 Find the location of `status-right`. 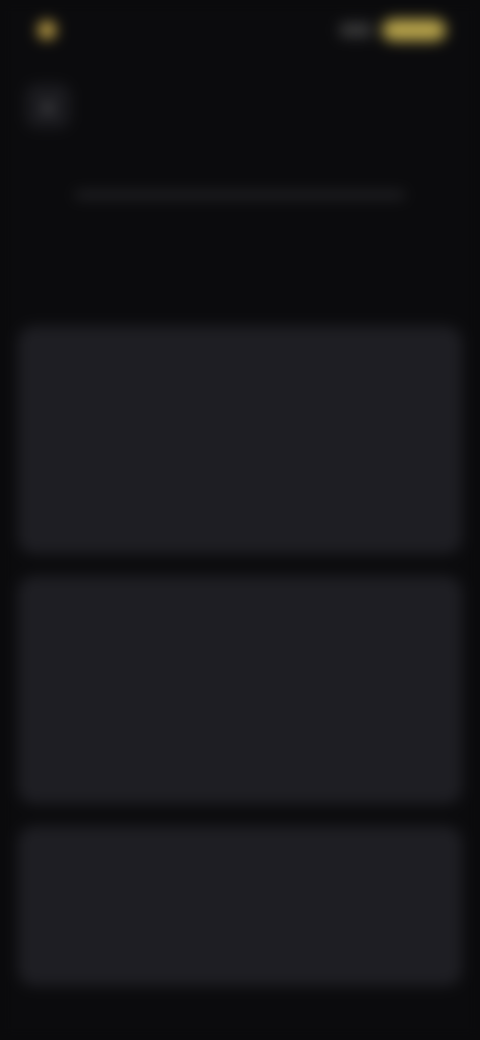

status-right is located at coordinates (393, 30).